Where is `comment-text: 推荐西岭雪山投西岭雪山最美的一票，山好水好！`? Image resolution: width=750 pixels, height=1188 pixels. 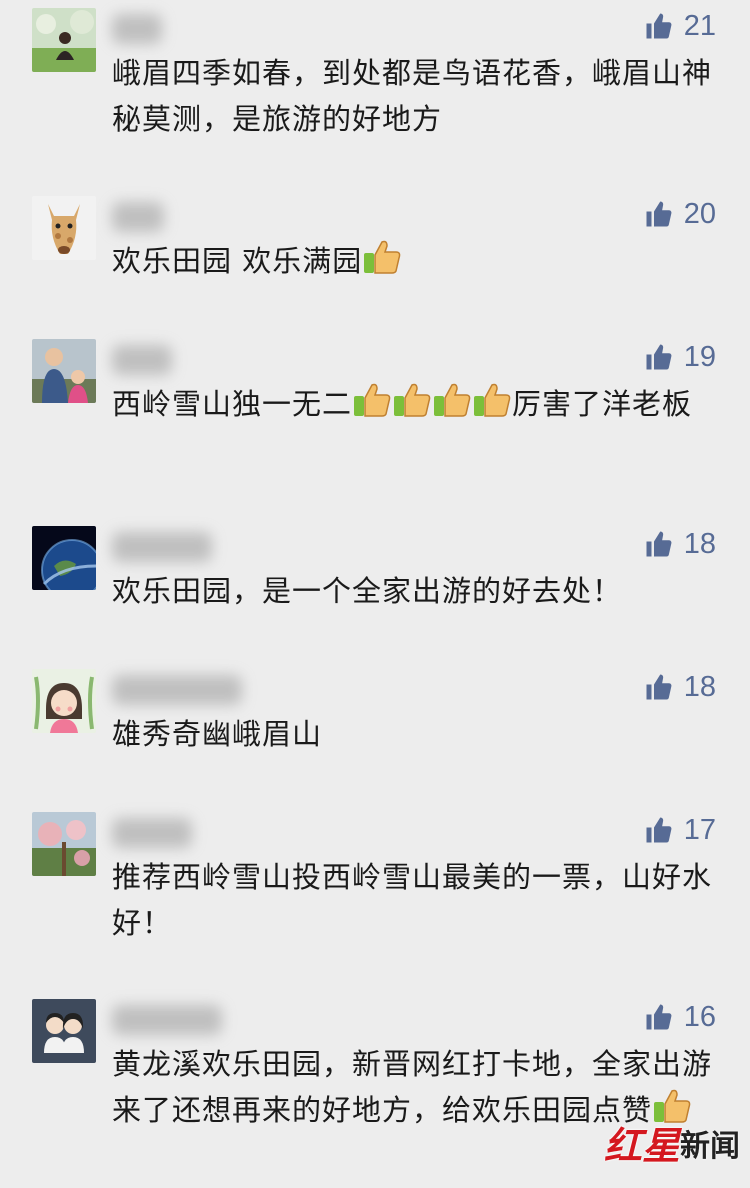 comment-text: 推荐西岭雪山投西岭雪山最美的一票，山好水好！ is located at coordinates (412, 900).